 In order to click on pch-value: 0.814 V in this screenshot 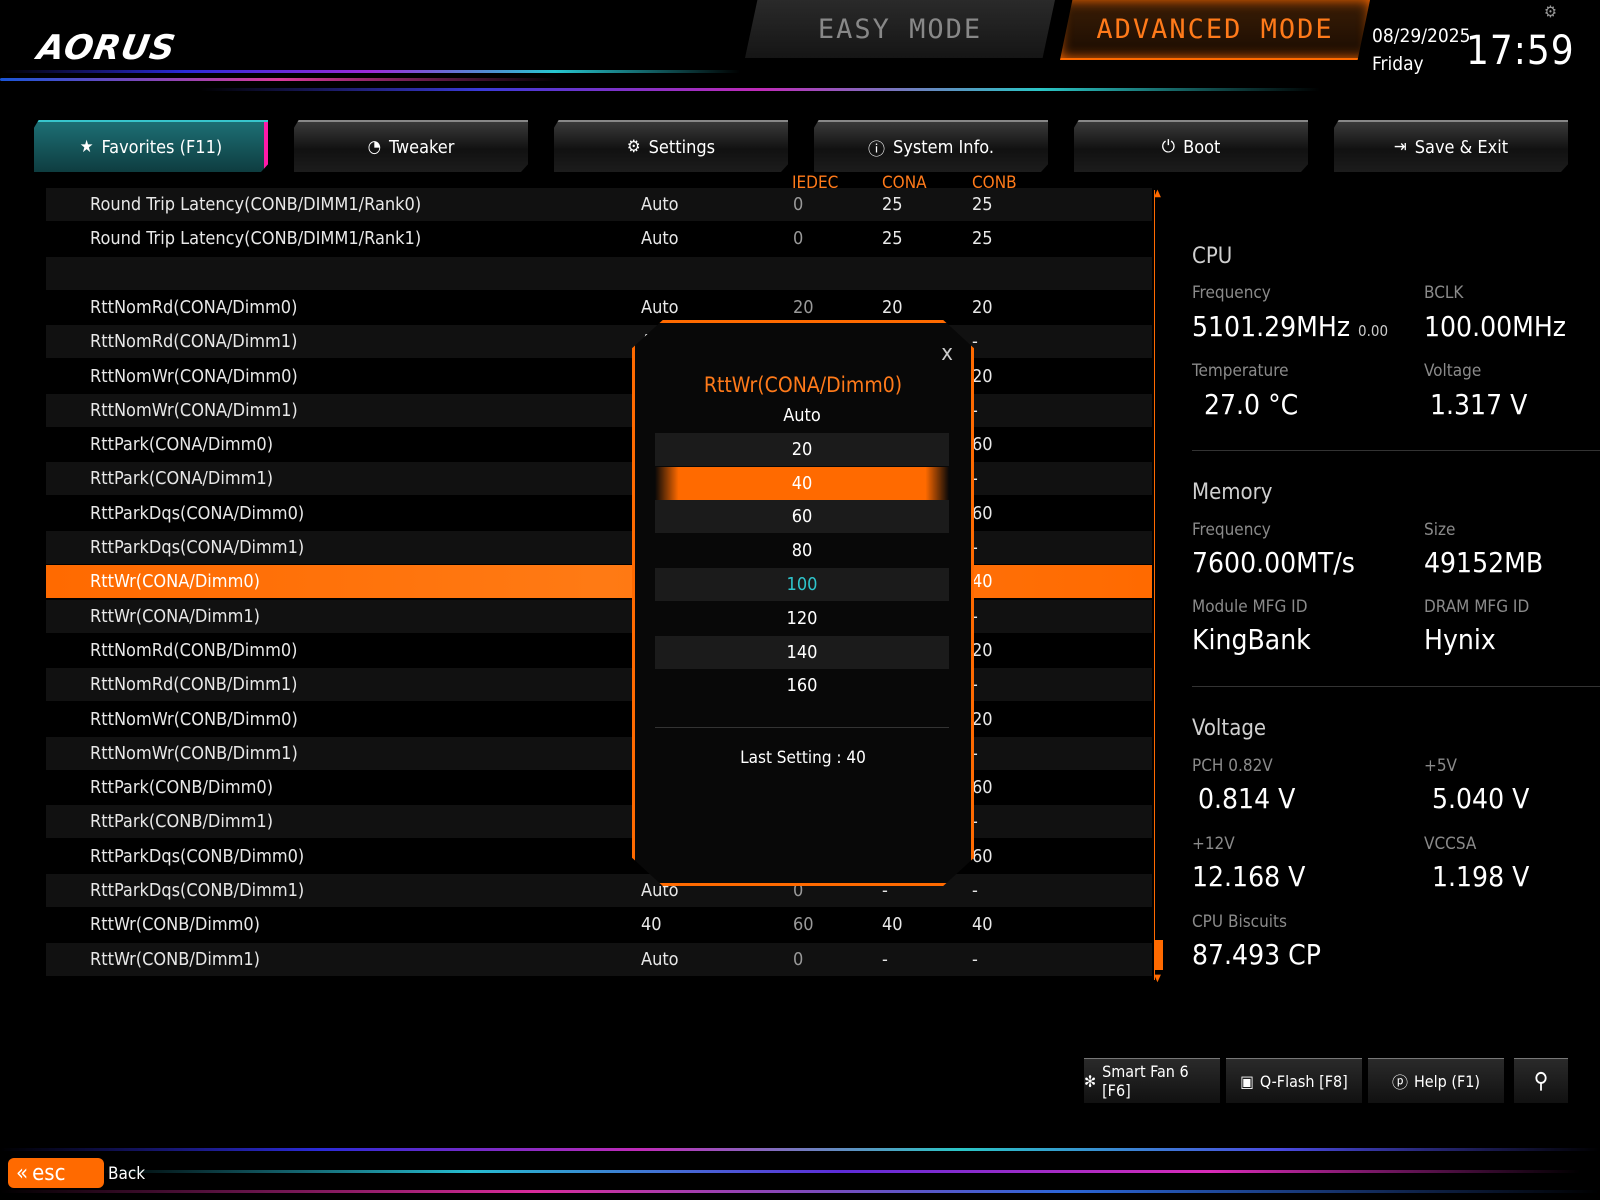, I will do `click(1247, 798)`.